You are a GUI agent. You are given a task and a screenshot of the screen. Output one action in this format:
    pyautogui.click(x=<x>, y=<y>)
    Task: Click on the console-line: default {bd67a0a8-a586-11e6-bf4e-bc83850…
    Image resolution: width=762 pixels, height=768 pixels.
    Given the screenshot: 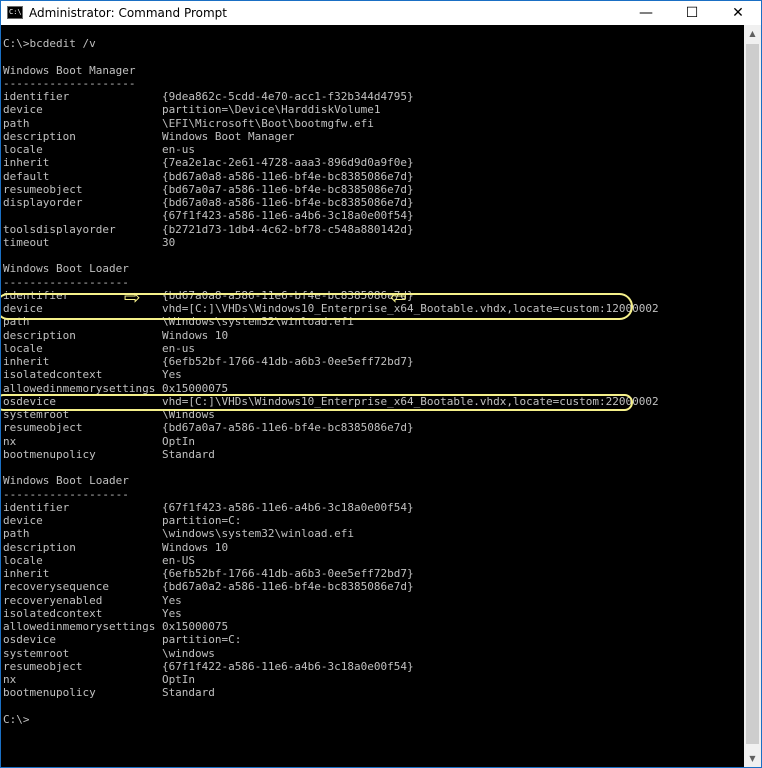 What is the action you would take?
    pyautogui.click(x=208, y=176)
    